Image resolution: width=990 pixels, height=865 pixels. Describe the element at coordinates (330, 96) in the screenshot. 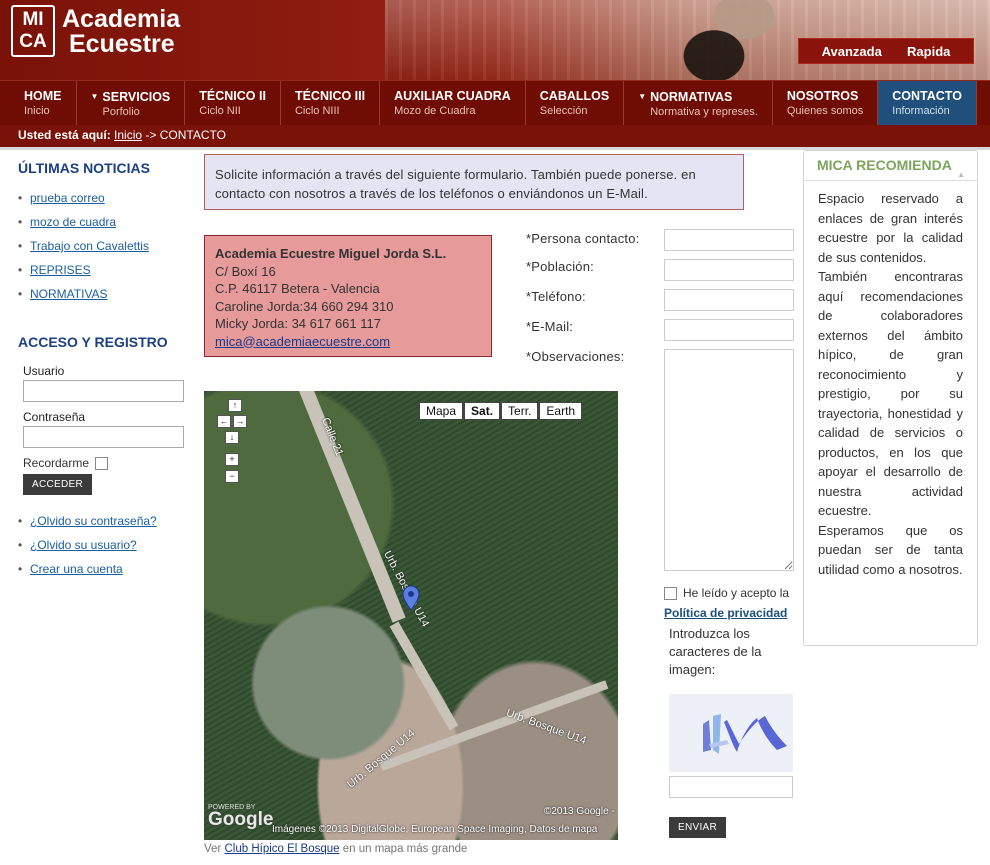

I see `nav-item-title: TÉCNICO III` at that location.